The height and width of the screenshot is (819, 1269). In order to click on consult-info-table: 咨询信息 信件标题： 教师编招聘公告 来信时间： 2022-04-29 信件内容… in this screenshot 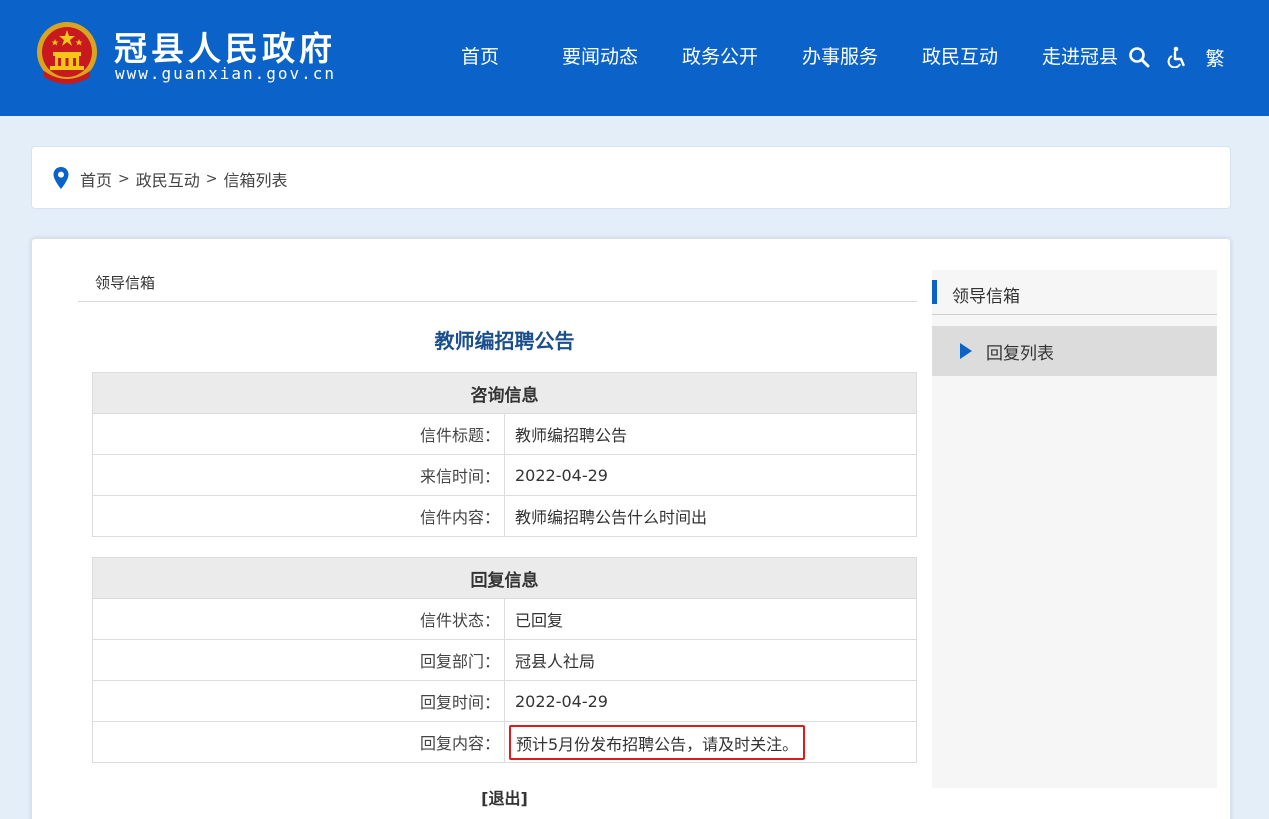, I will do `click(504, 454)`.